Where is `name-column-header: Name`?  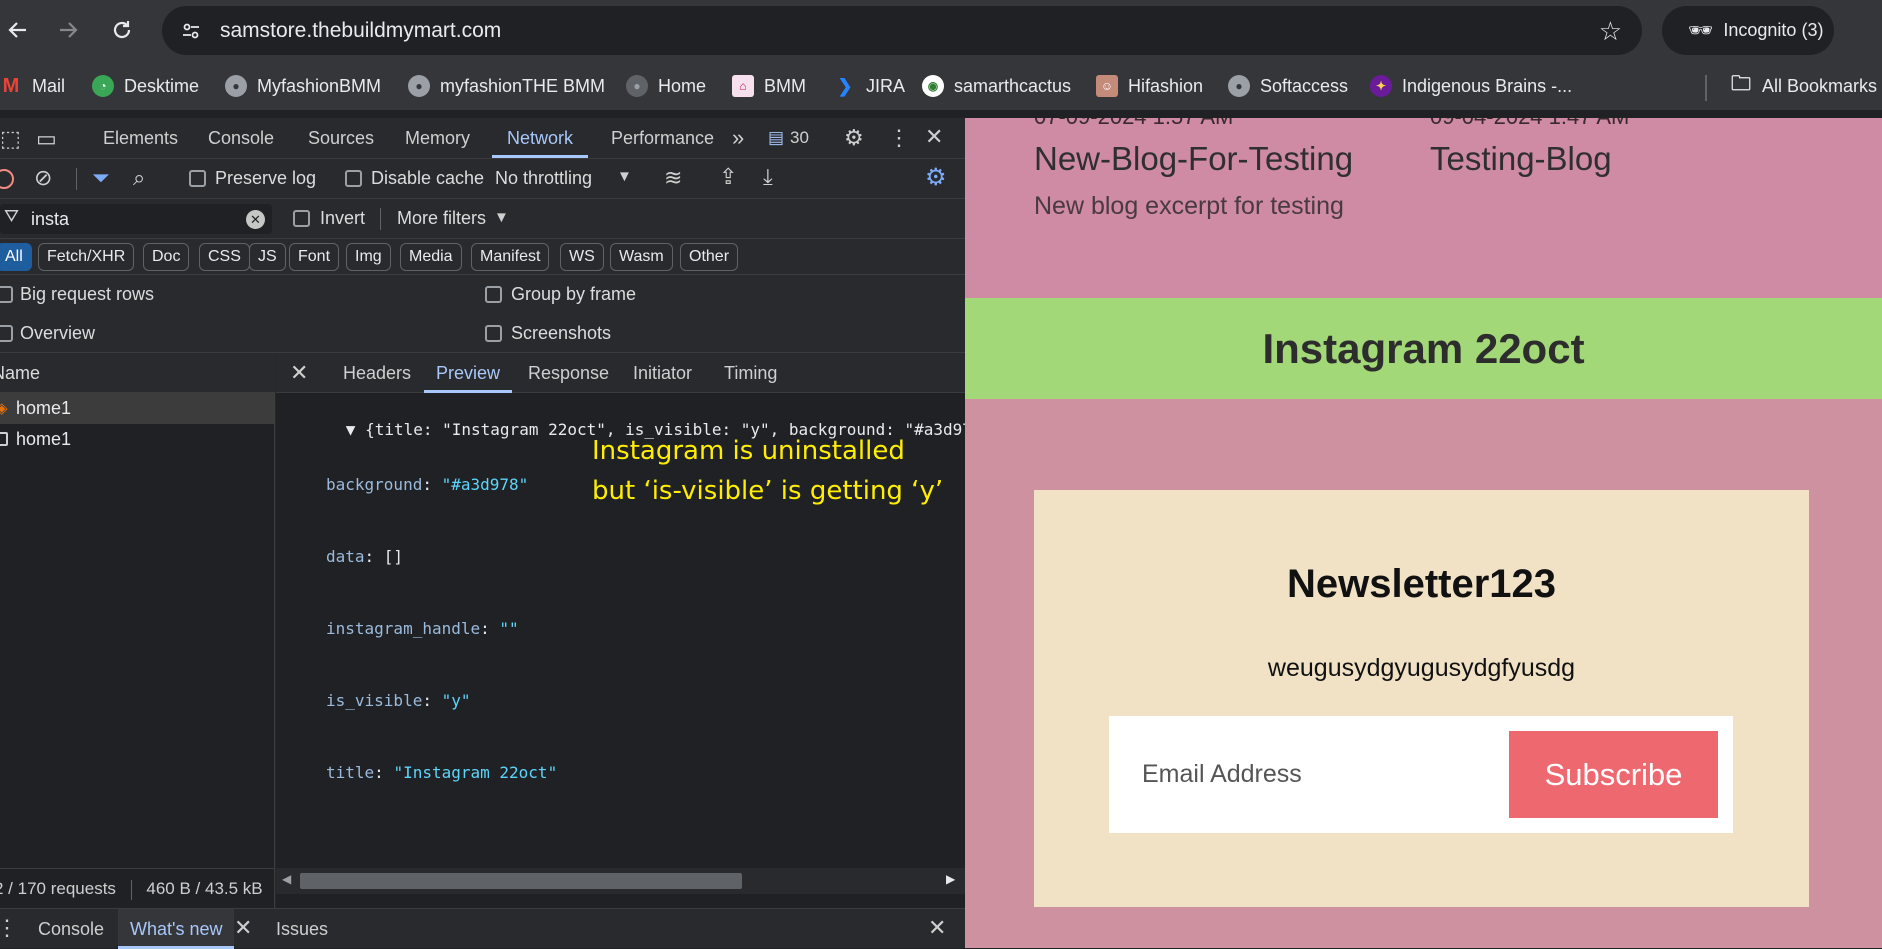 name-column-header: Name is located at coordinates (137, 373).